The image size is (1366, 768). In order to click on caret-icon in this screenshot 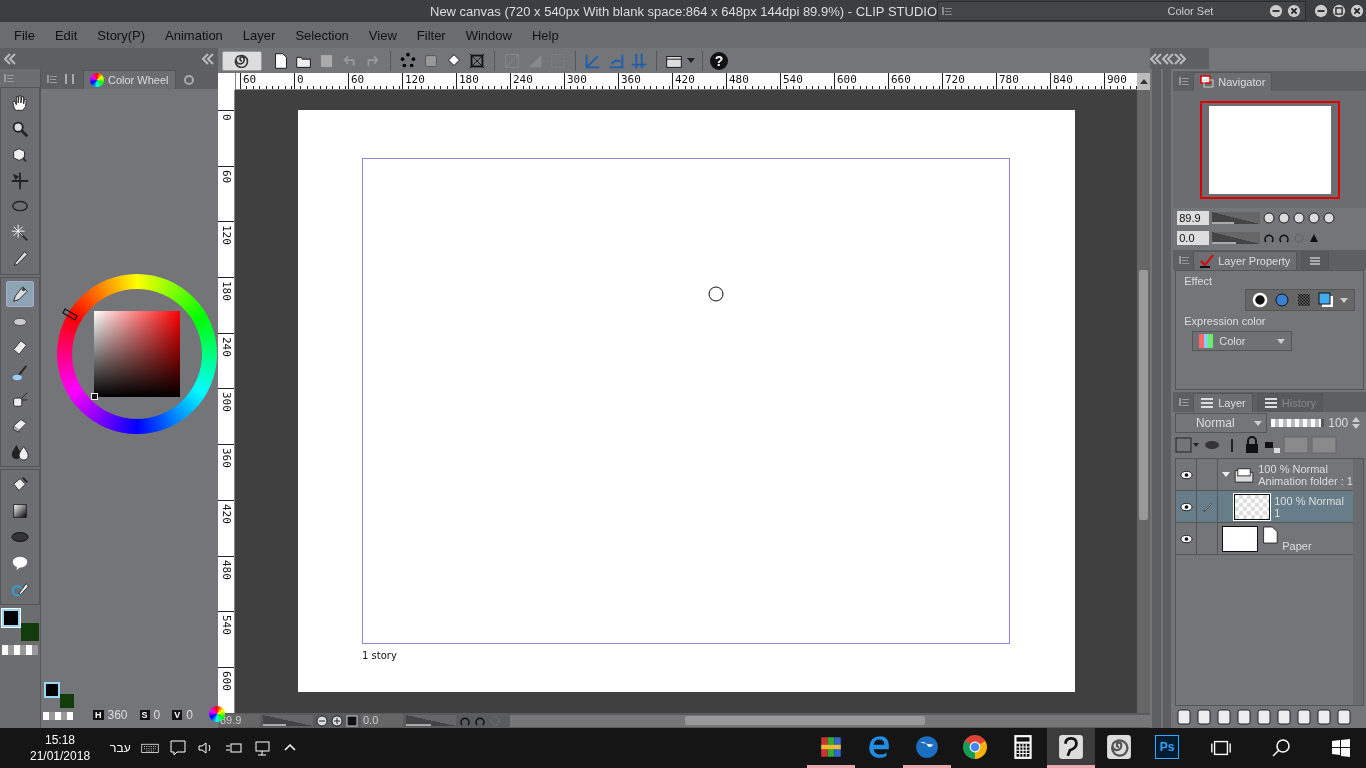, I will do `click(691, 60)`.